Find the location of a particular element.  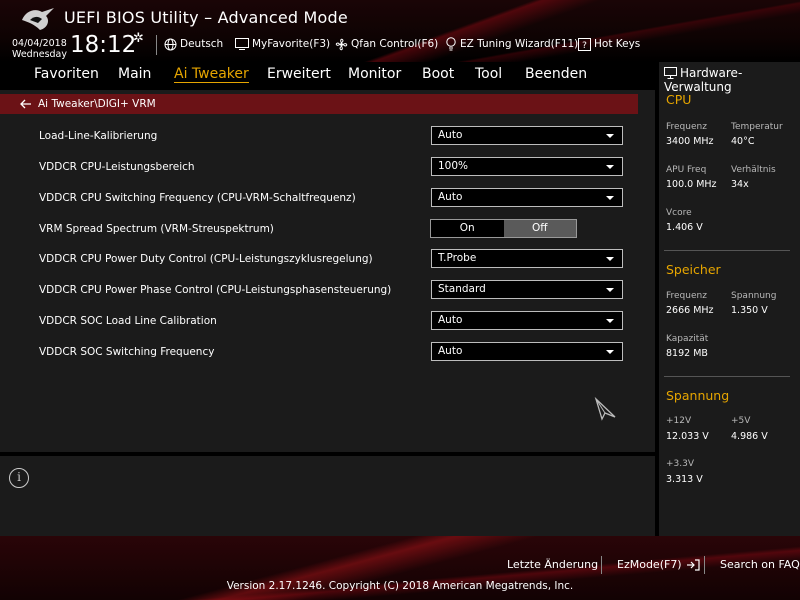

switching-freq-select: Auto is located at coordinates (527, 197).